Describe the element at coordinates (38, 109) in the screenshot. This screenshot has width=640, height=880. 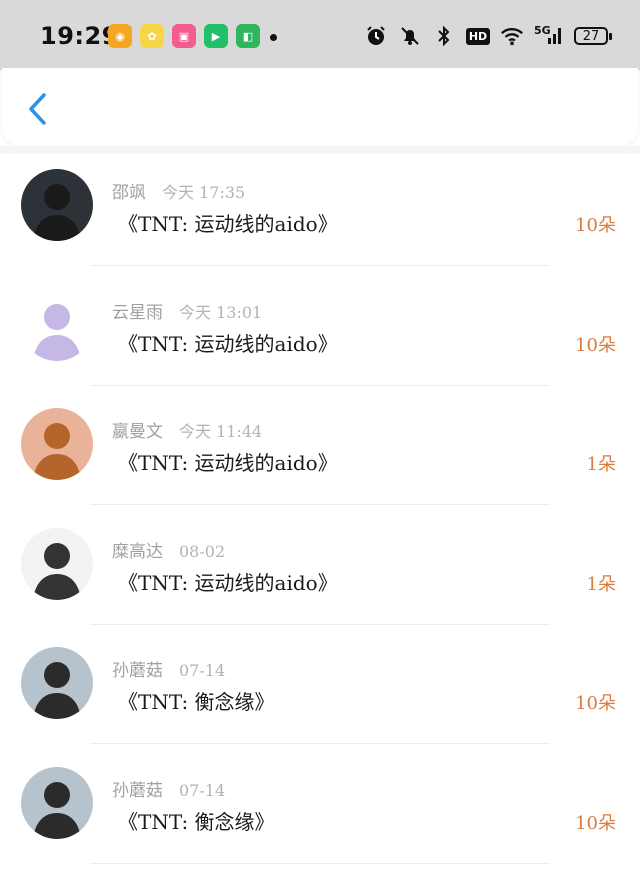
I see `back-arrow-icon` at that location.